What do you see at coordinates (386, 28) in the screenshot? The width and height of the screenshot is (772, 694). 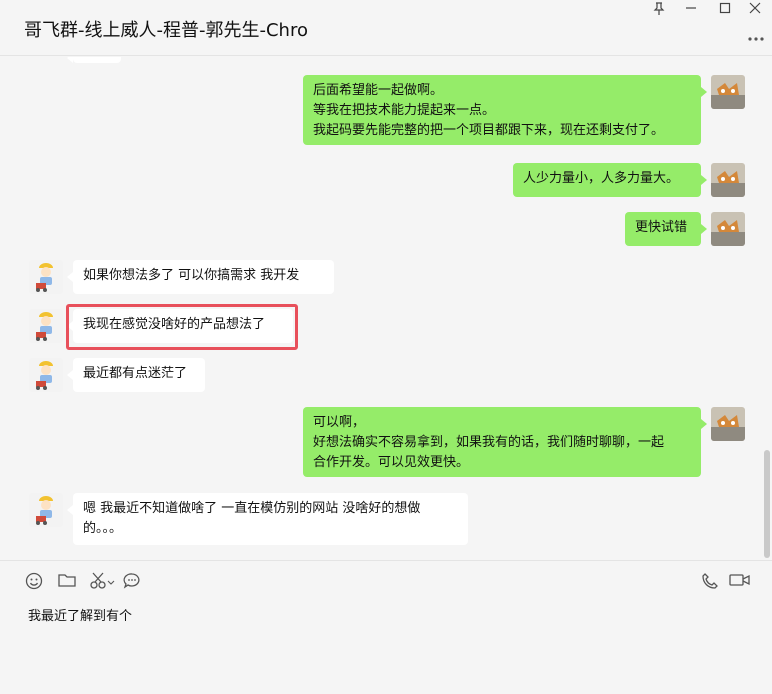 I see `title-bar: 哥飞群-线上威人-程普-郭先生-Chro` at bounding box center [386, 28].